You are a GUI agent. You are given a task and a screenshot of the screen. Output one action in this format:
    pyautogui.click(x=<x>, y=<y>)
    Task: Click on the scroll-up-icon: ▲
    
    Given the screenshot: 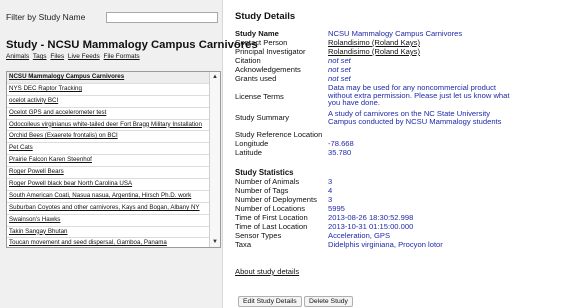 What is the action you would take?
    pyautogui.click(x=215, y=77)
    